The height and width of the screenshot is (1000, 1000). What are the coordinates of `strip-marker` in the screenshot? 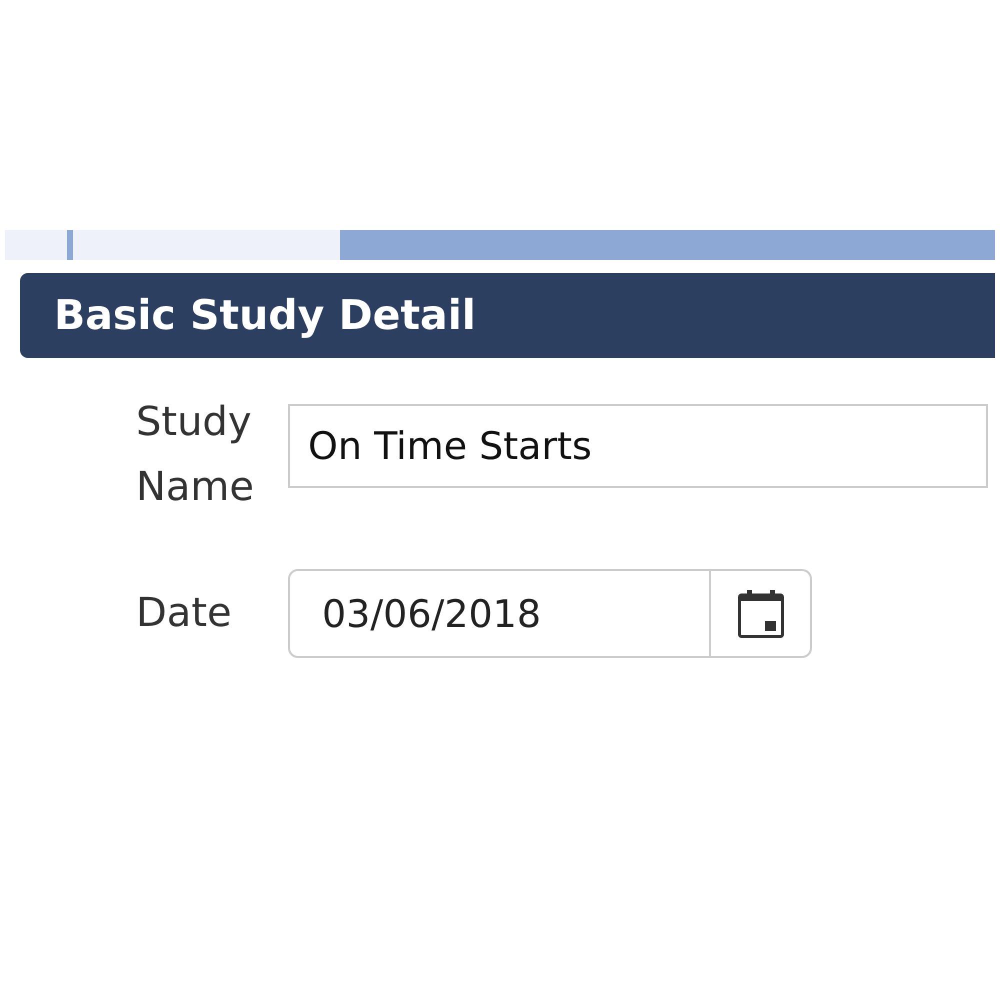 It's located at (70, 245).